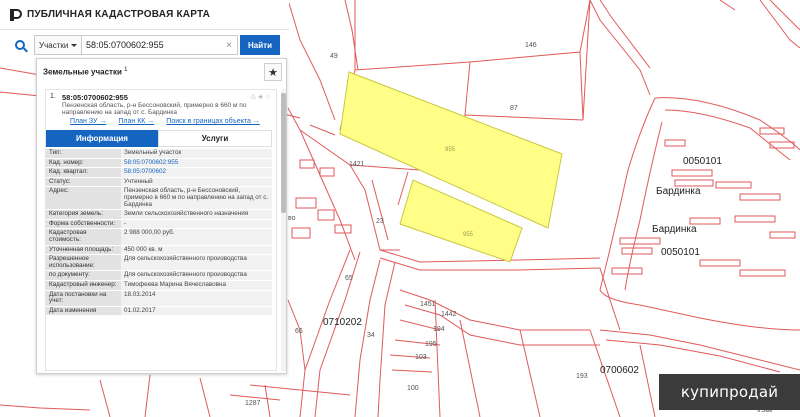 The width and height of the screenshot is (800, 417). What do you see at coordinates (83, 275) in the screenshot?
I see `attribute-key: по документу:` at bounding box center [83, 275].